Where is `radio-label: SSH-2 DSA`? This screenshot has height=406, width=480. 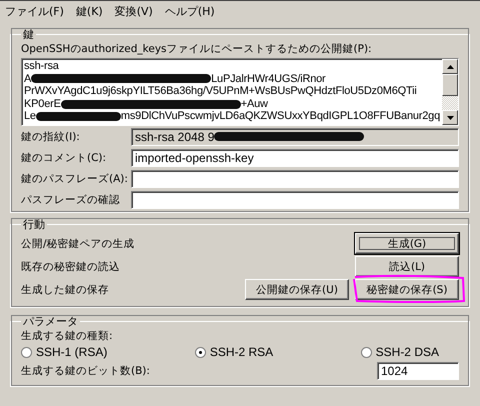 radio-label: SSH-2 DSA is located at coordinates (407, 352).